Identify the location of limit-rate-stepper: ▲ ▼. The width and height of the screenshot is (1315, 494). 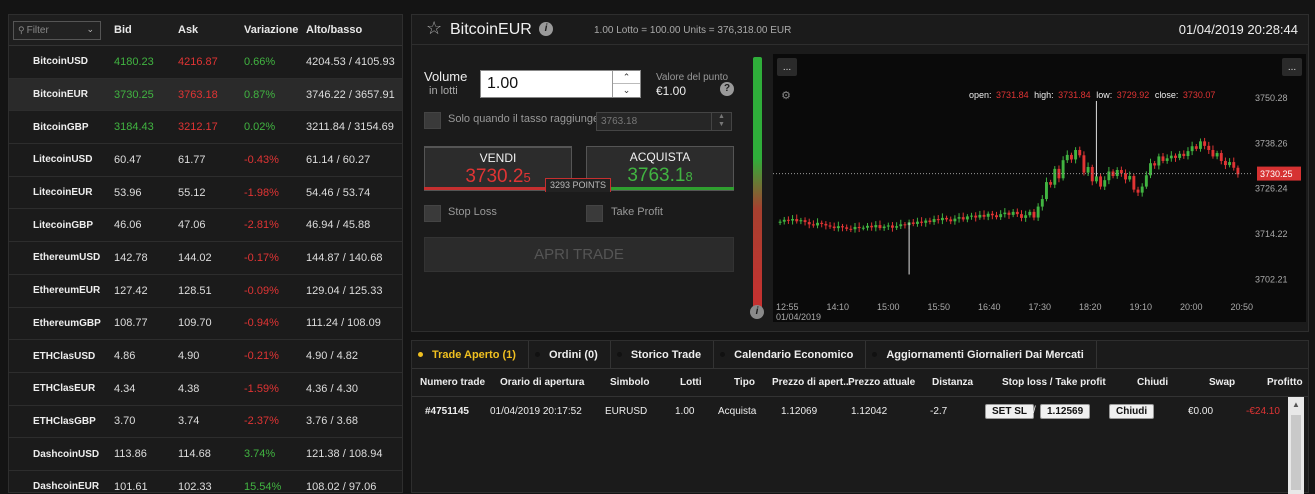
(721, 121).